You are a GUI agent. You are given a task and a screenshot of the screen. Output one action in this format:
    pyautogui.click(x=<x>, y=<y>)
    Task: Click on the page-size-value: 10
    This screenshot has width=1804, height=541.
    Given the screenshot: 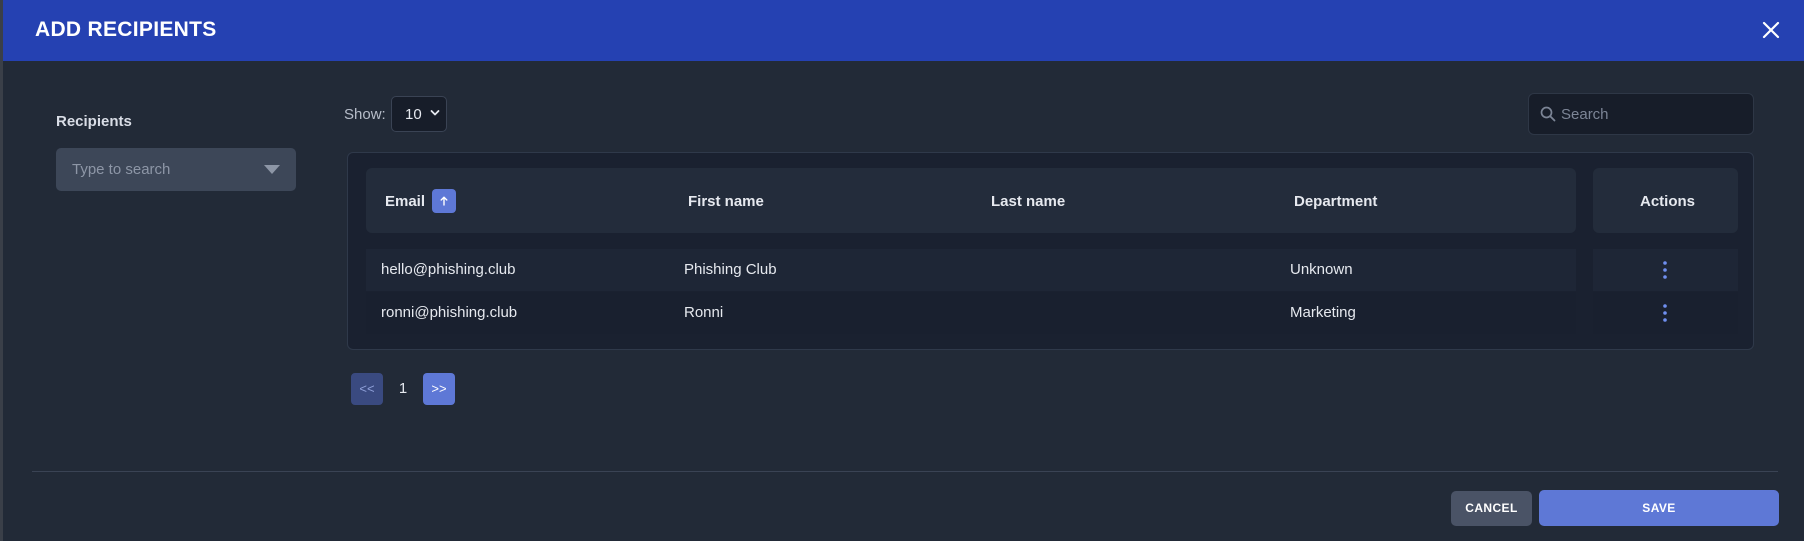 What is the action you would take?
    pyautogui.click(x=413, y=114)
    